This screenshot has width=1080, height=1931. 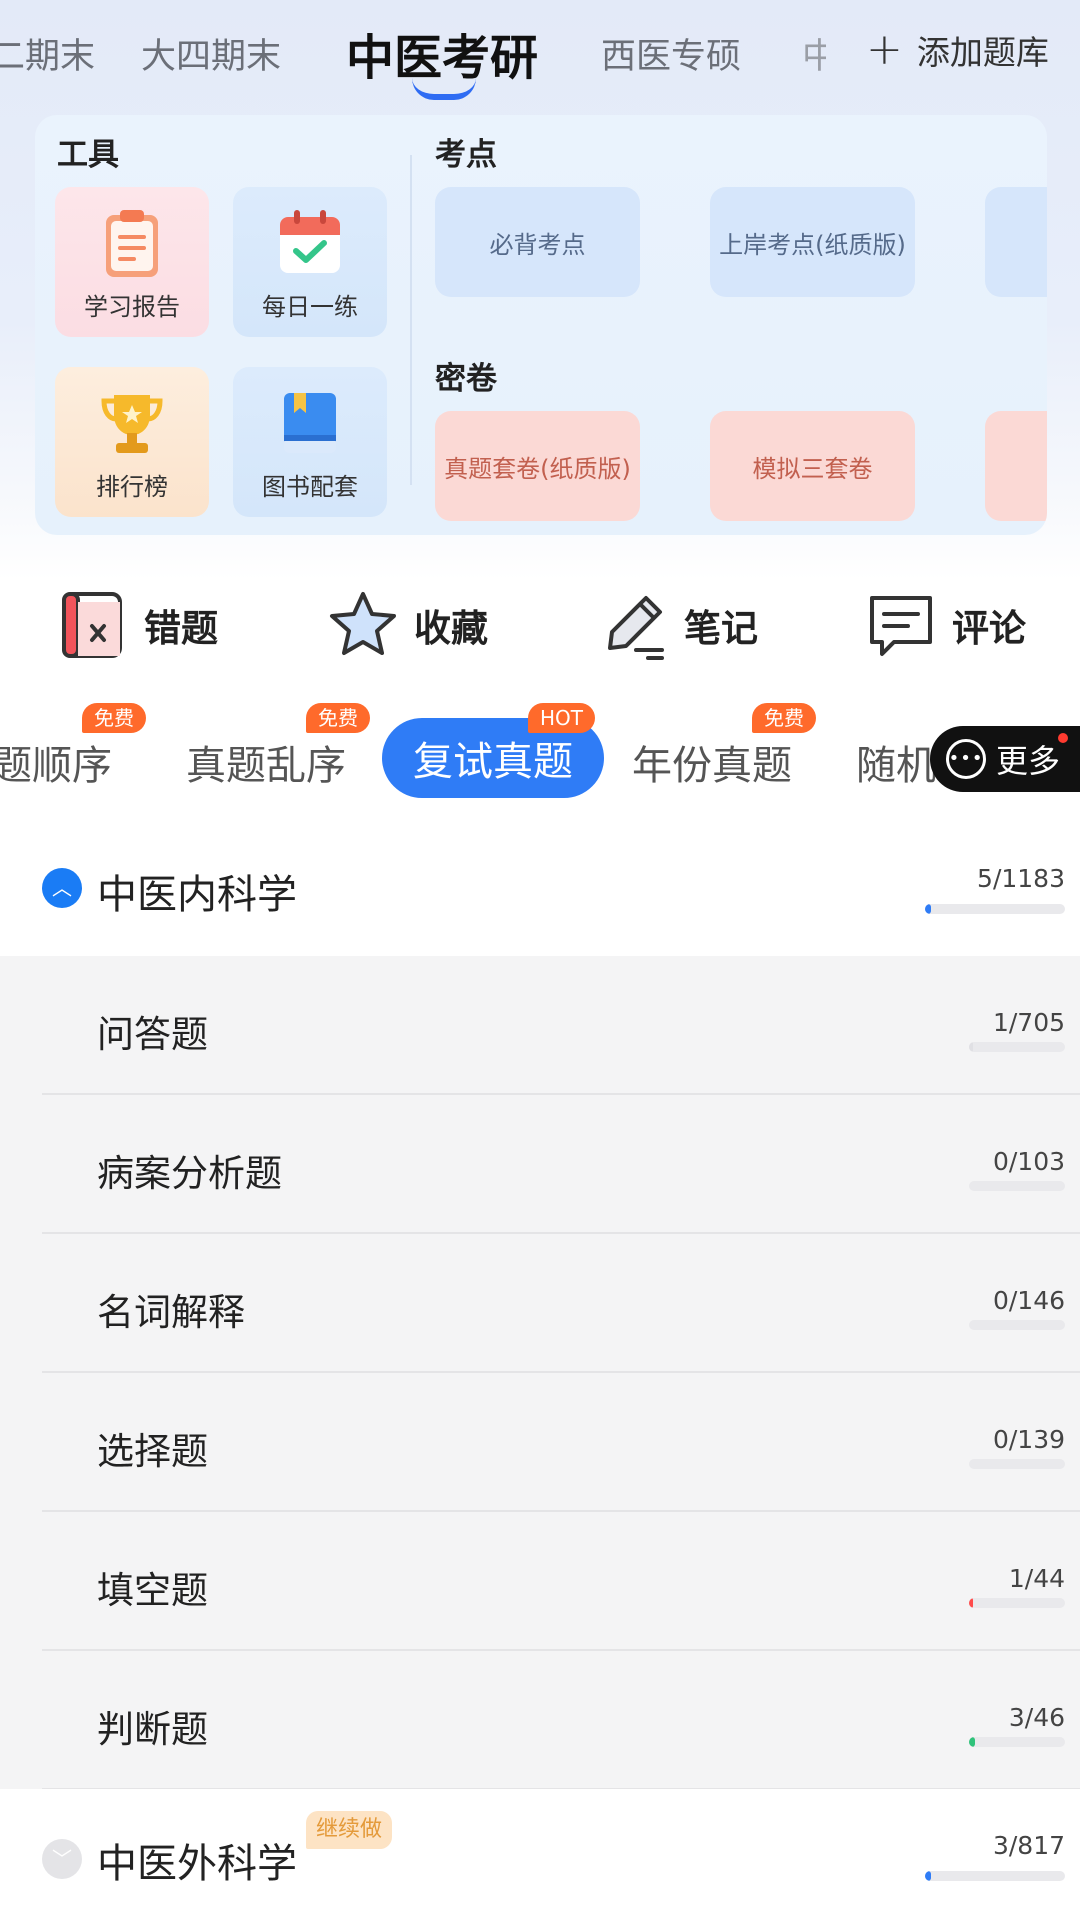 I want to click on subitem-title: 病案分析题, so click(x=189, y=1173).